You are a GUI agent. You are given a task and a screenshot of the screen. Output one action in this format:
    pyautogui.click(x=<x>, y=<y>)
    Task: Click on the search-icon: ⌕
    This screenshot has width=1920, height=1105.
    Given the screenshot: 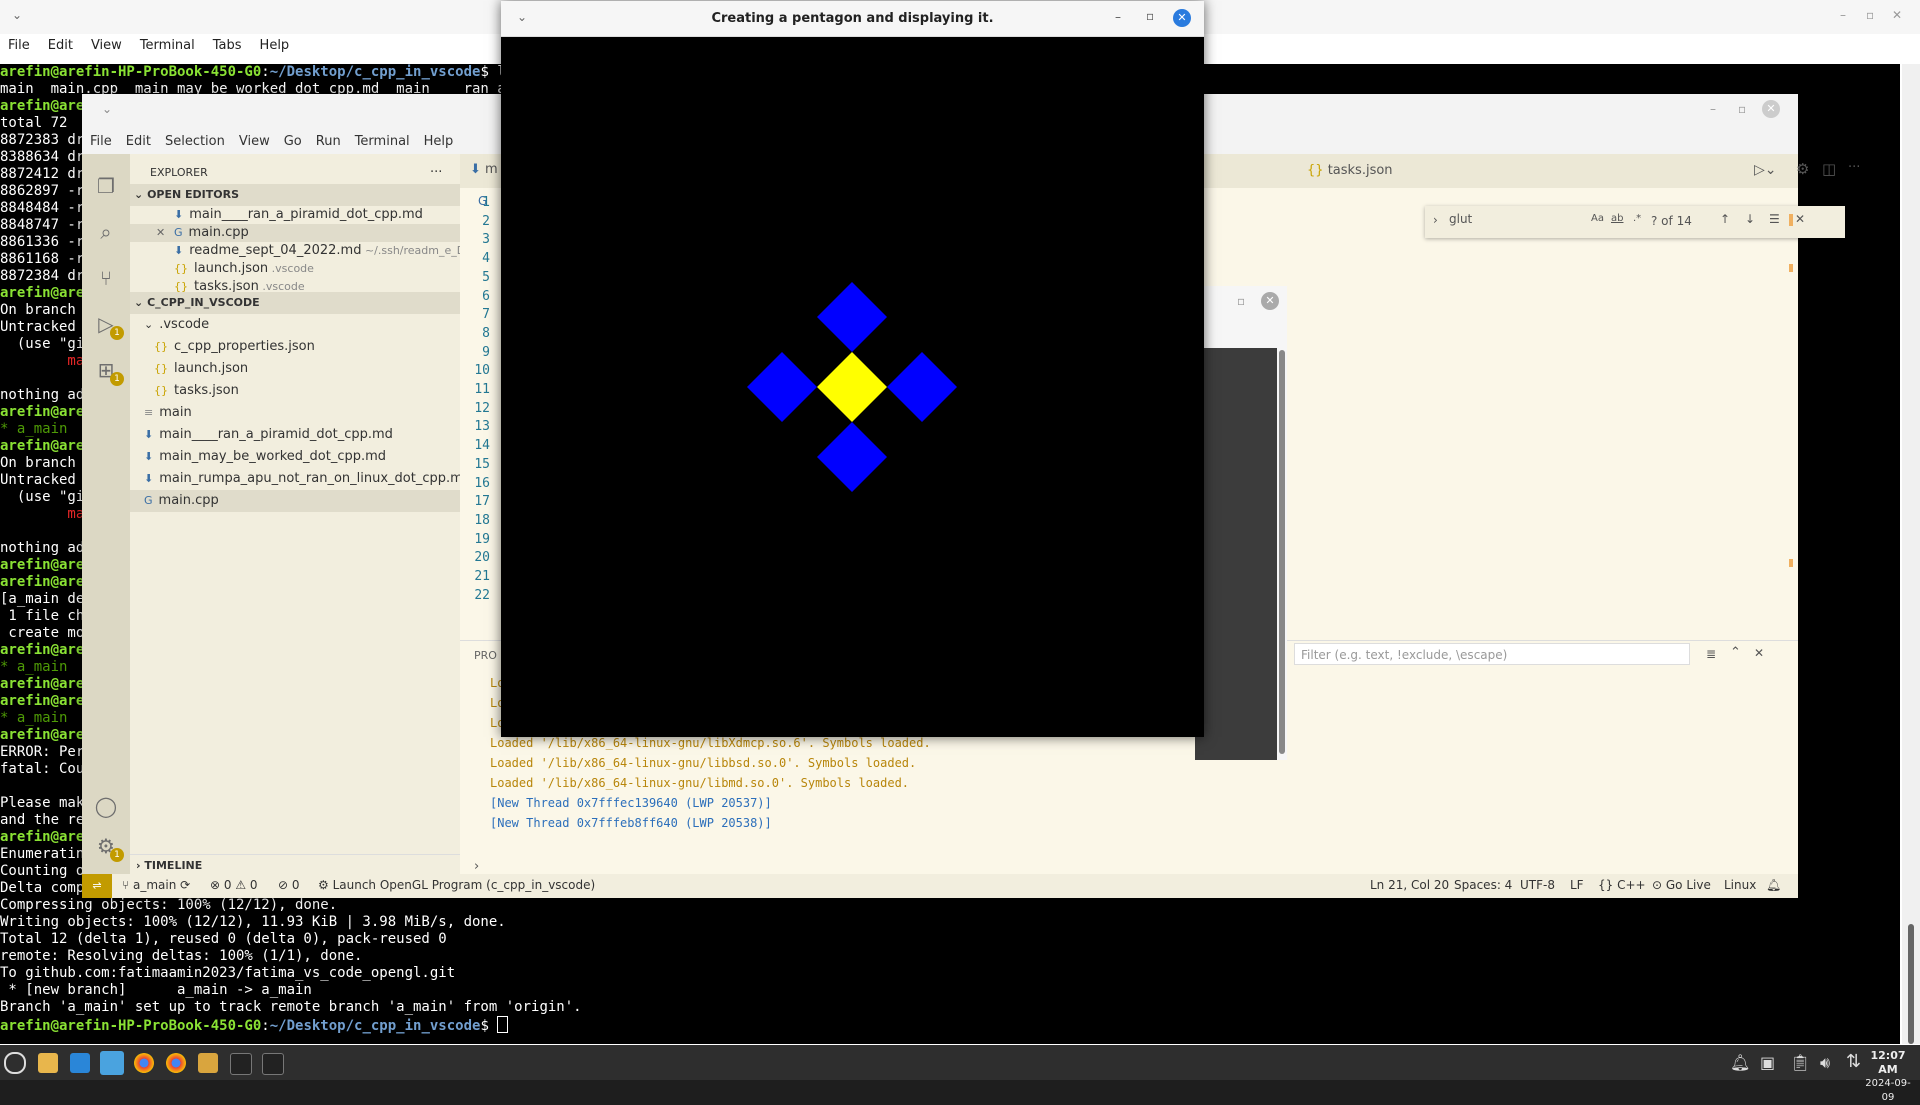 What is the action you would take?
    pyautogui.click(x=106, y=232)
    